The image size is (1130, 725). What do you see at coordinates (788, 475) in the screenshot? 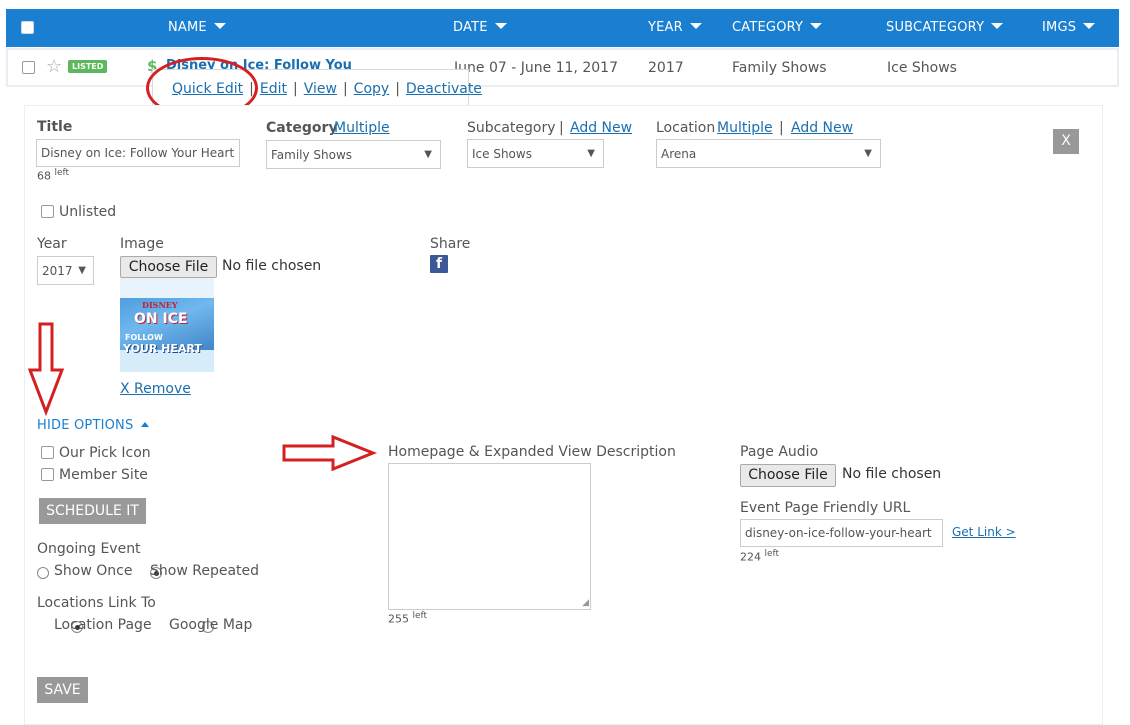
I see `audio-choose-file-button: Choose File` at bounding box center [788, 475].